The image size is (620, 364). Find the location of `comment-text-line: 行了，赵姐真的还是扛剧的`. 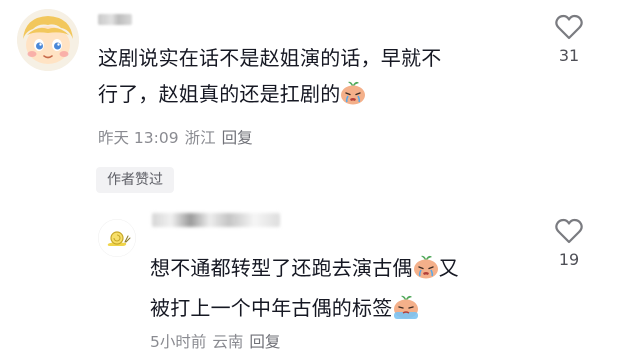

comment-text-line: 行了，赵姐真的还是扛剧的 is located at coordinates (313, 96).